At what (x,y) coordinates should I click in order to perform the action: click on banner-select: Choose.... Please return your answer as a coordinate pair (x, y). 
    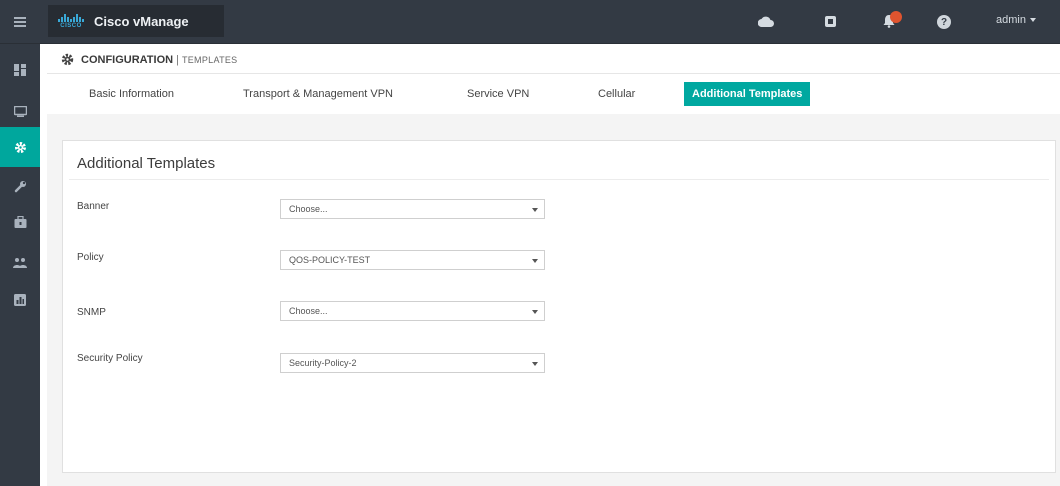
    Looking at the image, I should click on (412, 209).